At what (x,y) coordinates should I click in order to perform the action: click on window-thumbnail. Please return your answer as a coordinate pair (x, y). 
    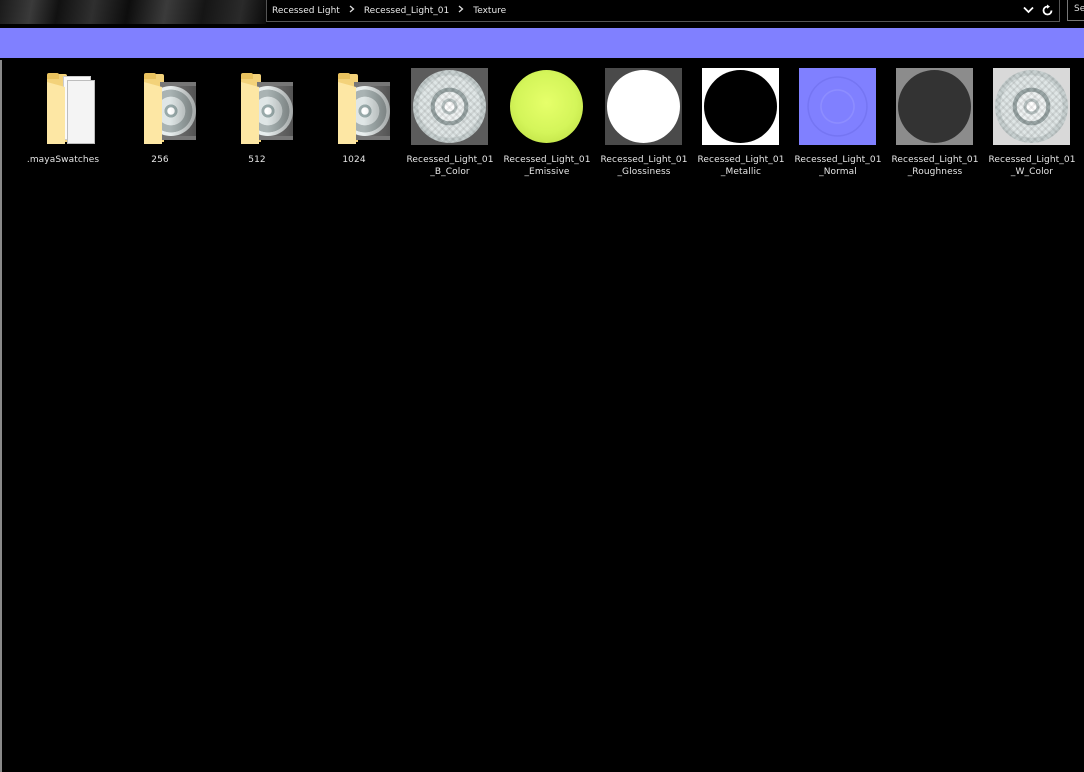
    Looking at the image, I should click on (133, 12).